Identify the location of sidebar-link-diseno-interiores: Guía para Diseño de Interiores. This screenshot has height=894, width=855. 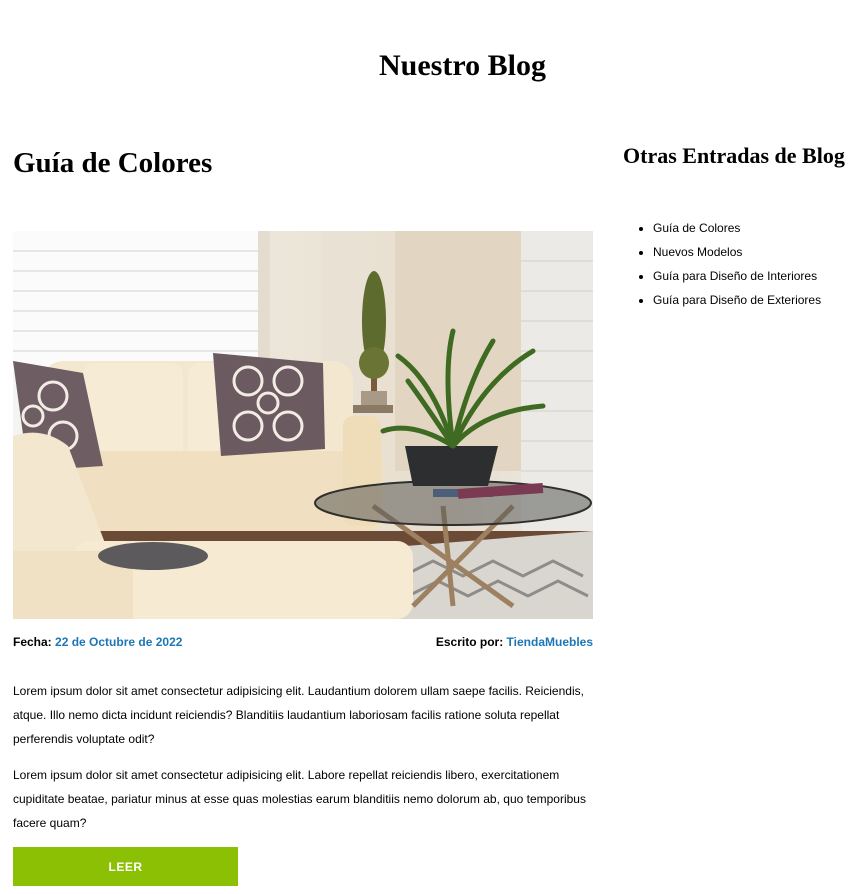
(735, 276).